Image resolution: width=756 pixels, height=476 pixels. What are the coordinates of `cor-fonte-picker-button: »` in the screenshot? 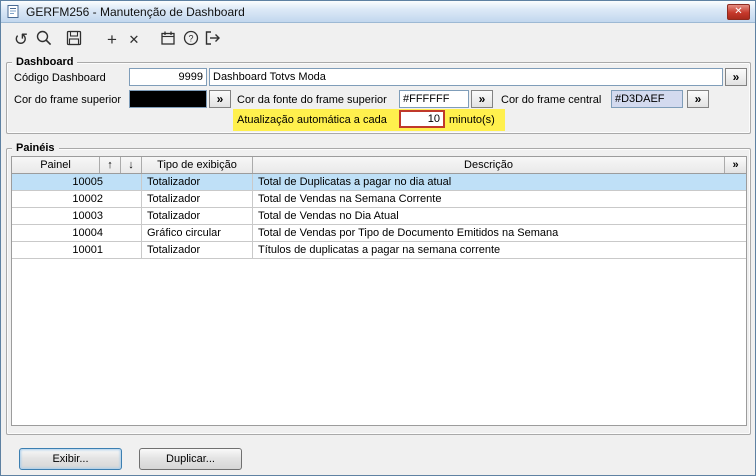 It's located at (482, 99).